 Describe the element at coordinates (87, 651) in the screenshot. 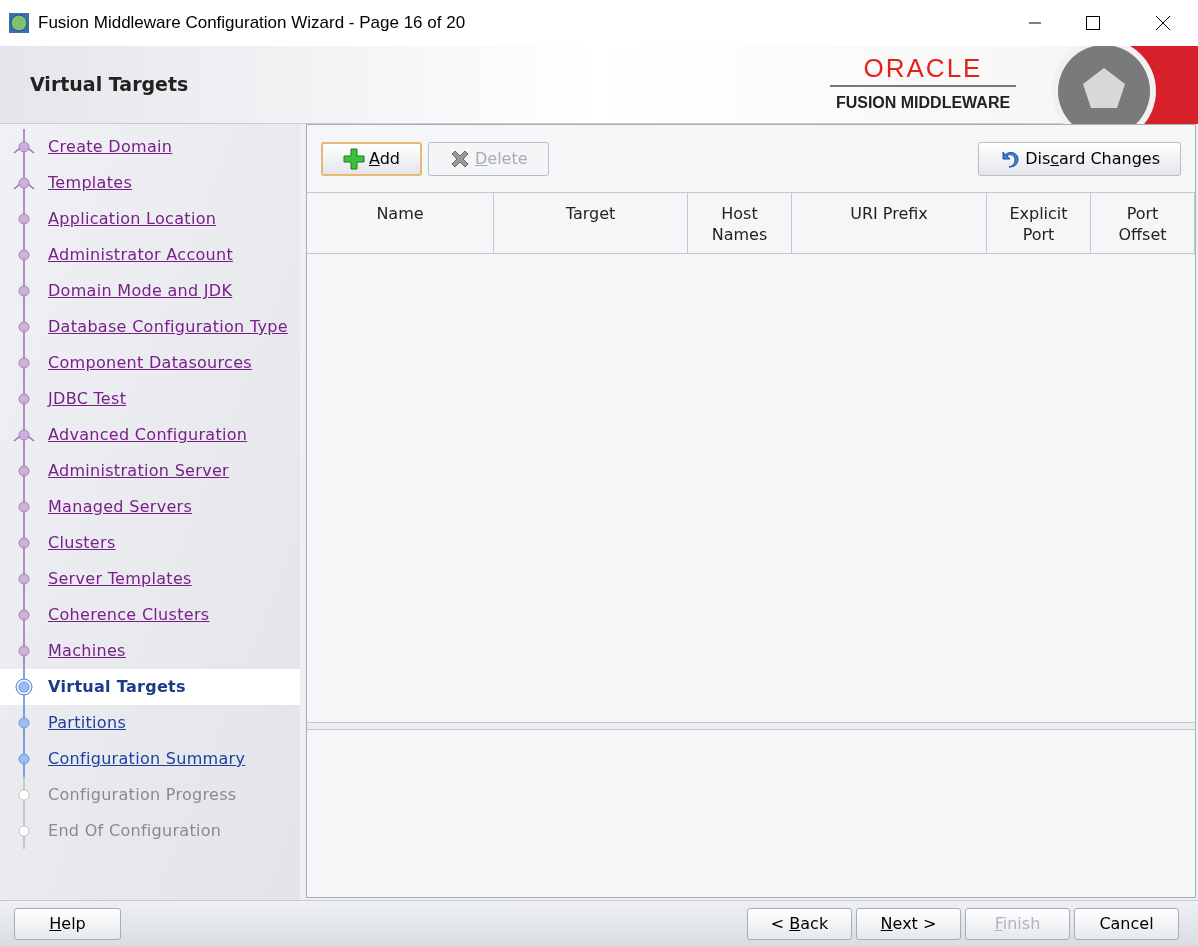

I see `wizard-step-link: Machines` at that location.